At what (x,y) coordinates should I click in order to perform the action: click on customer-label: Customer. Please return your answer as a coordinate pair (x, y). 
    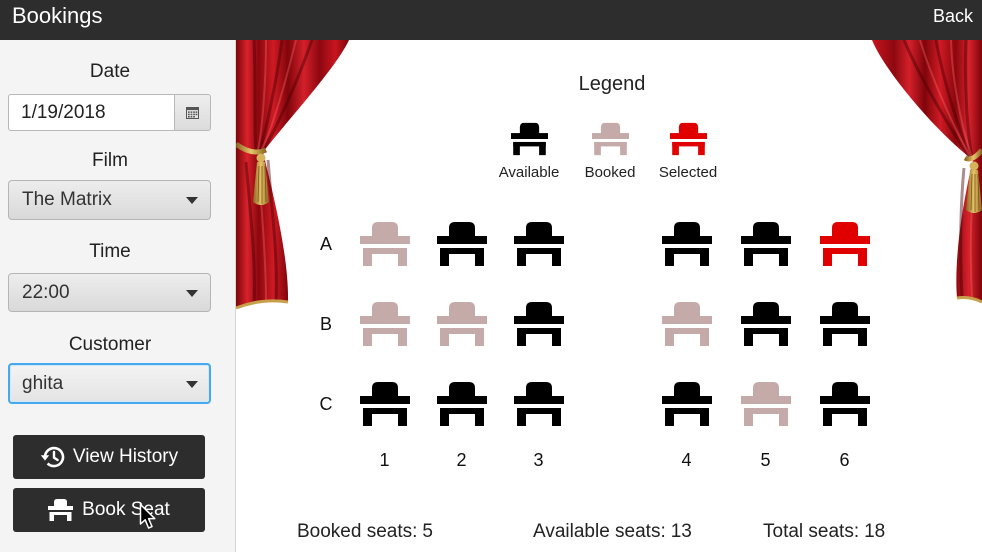
    Looking at the image, I should click on (110, 344).